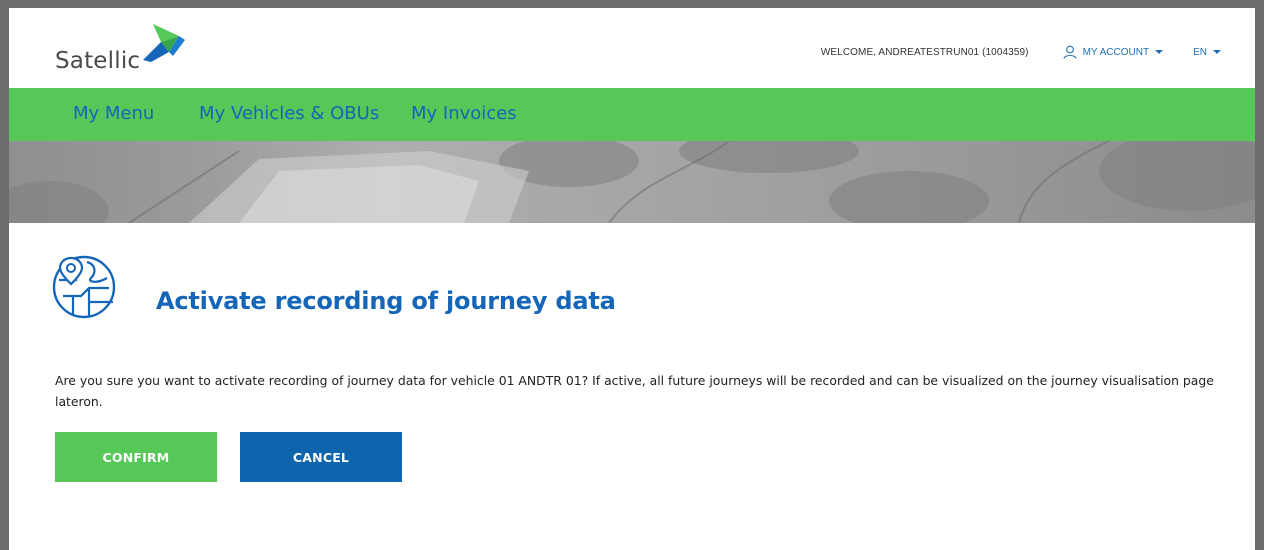 Image resolution: width=1264 pixels, height=550 pixels. I want to click on language-selector: EN, so click(1207, 52).